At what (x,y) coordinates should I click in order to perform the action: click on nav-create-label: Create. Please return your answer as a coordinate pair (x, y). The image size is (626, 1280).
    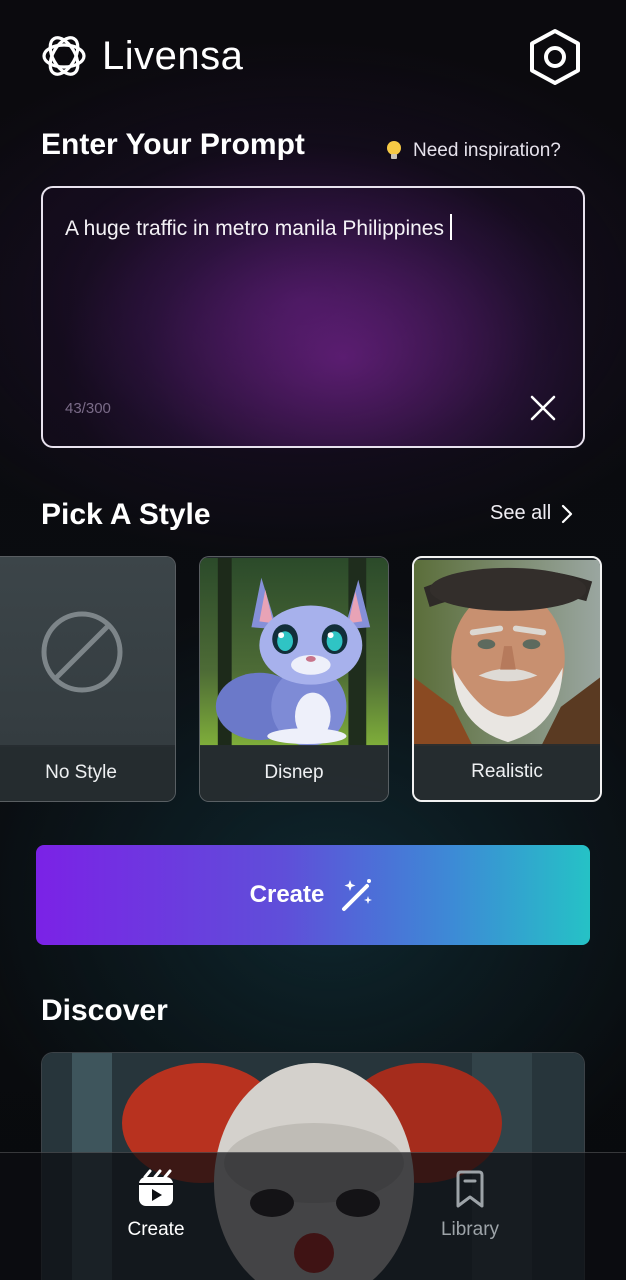
    Looking at the image, I should click on (156, 1229).